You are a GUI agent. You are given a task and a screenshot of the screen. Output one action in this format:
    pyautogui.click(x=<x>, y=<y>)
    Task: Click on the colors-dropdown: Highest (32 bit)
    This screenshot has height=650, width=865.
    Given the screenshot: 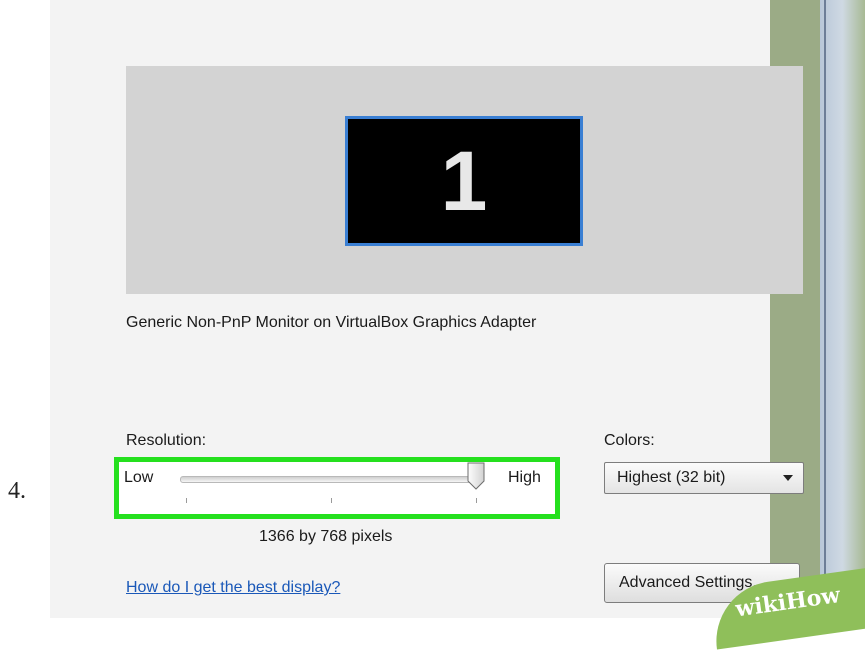 What is the action you would take?
    pyautogui.click(x=704, y=478)
    